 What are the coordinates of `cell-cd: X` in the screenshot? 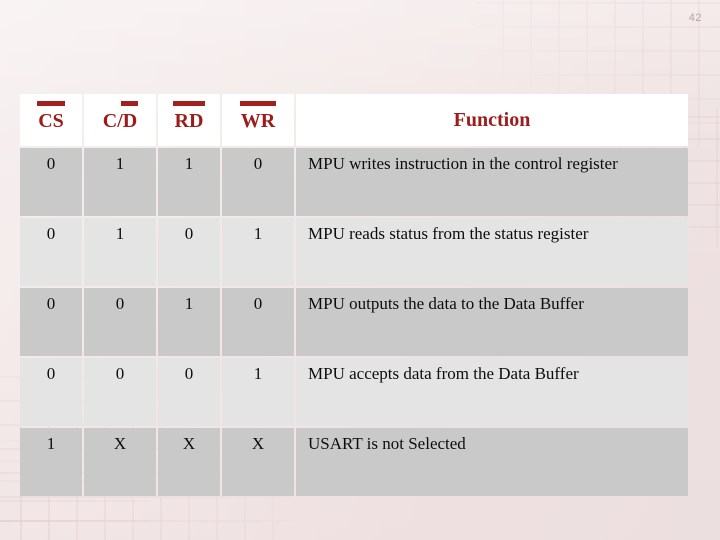 It's located at (120, 462).